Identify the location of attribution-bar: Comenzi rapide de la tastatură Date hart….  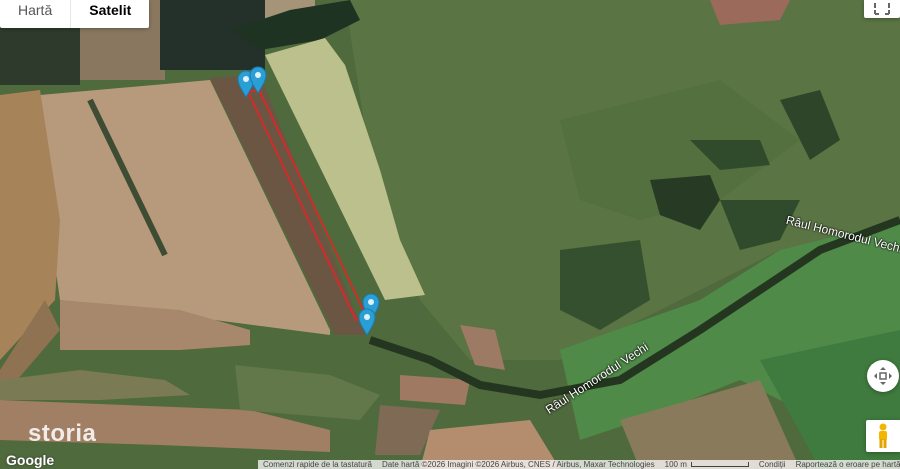
(579, 464).